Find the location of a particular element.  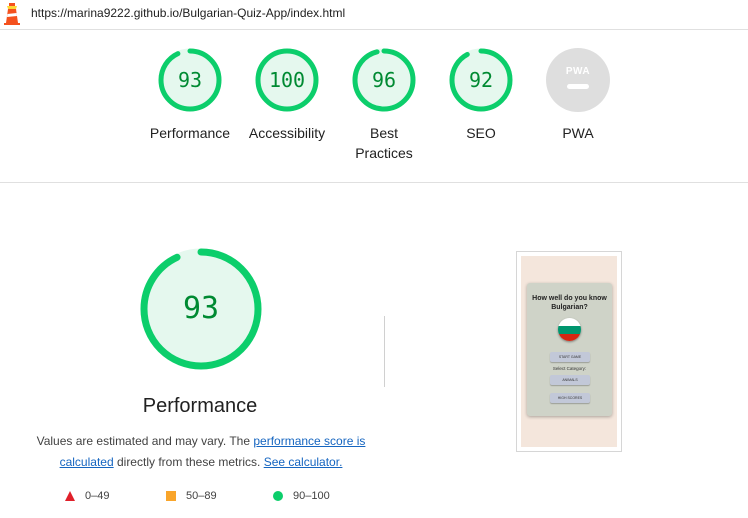

gauge-best-practices: 96 Best Practices is located at coordinates (384, 105).